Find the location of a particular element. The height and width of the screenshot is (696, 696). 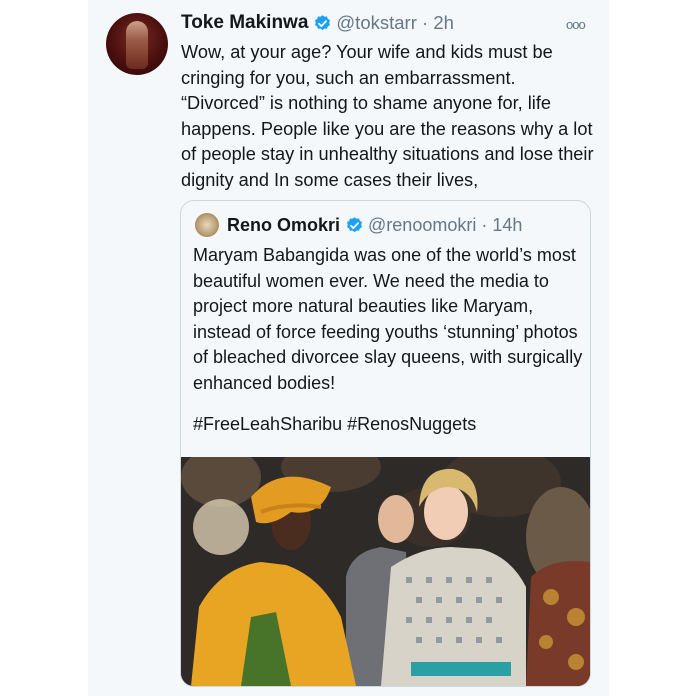

more-icon: ooo is located at coordinates (576, 24).